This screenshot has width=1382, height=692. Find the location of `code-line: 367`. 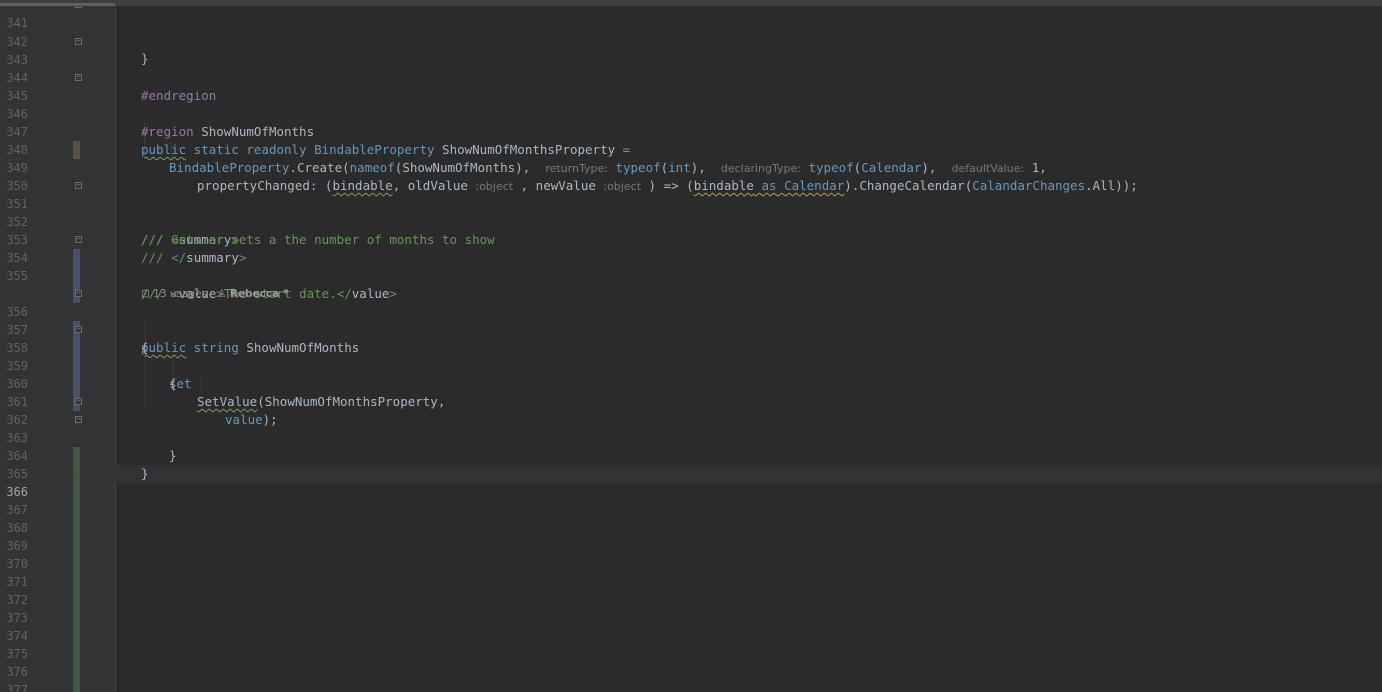

code-line: 367 is located at coordinates (691, 500).